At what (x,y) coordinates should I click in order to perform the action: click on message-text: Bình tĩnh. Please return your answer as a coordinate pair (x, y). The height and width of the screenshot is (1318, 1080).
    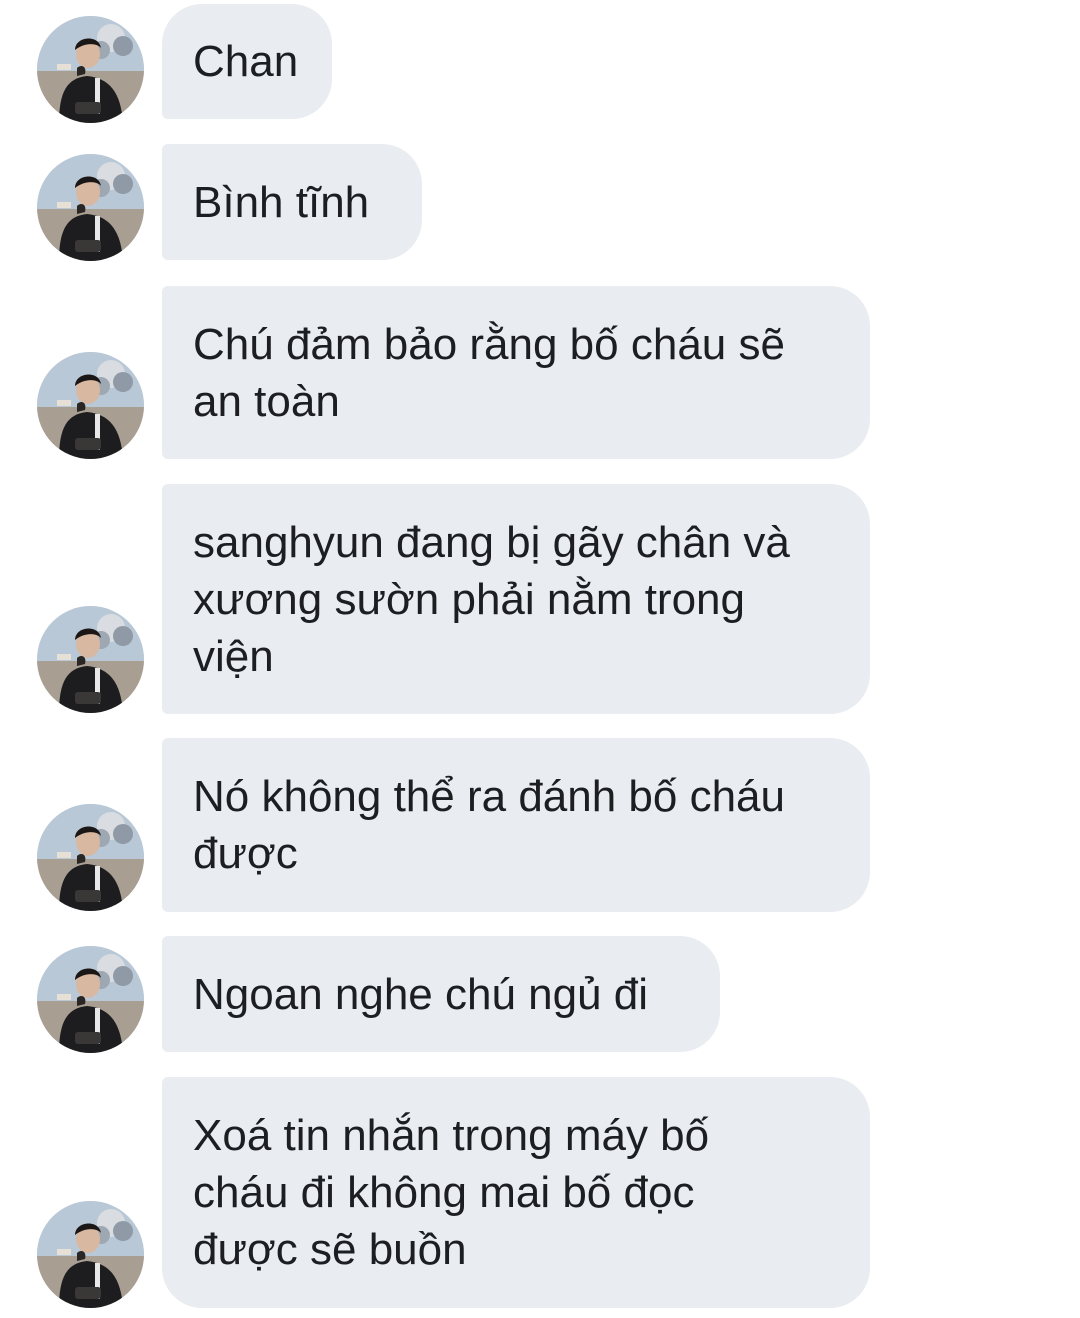
    Looking at the image, I should click on (281, 202).